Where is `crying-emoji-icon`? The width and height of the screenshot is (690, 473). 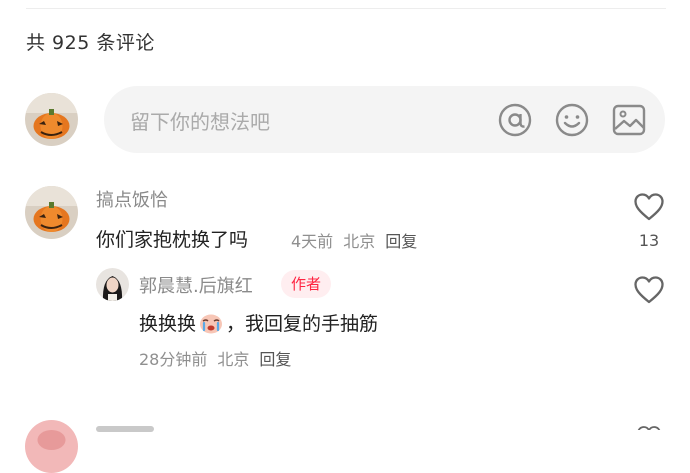 crying-emoji-icon is located at coordinates (211, 323).